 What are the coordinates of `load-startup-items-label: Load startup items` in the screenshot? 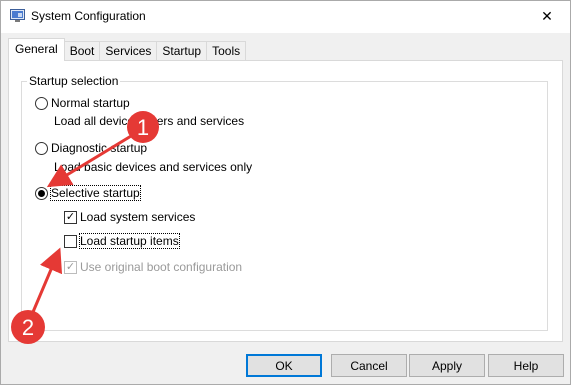 It's located at (129, 241).